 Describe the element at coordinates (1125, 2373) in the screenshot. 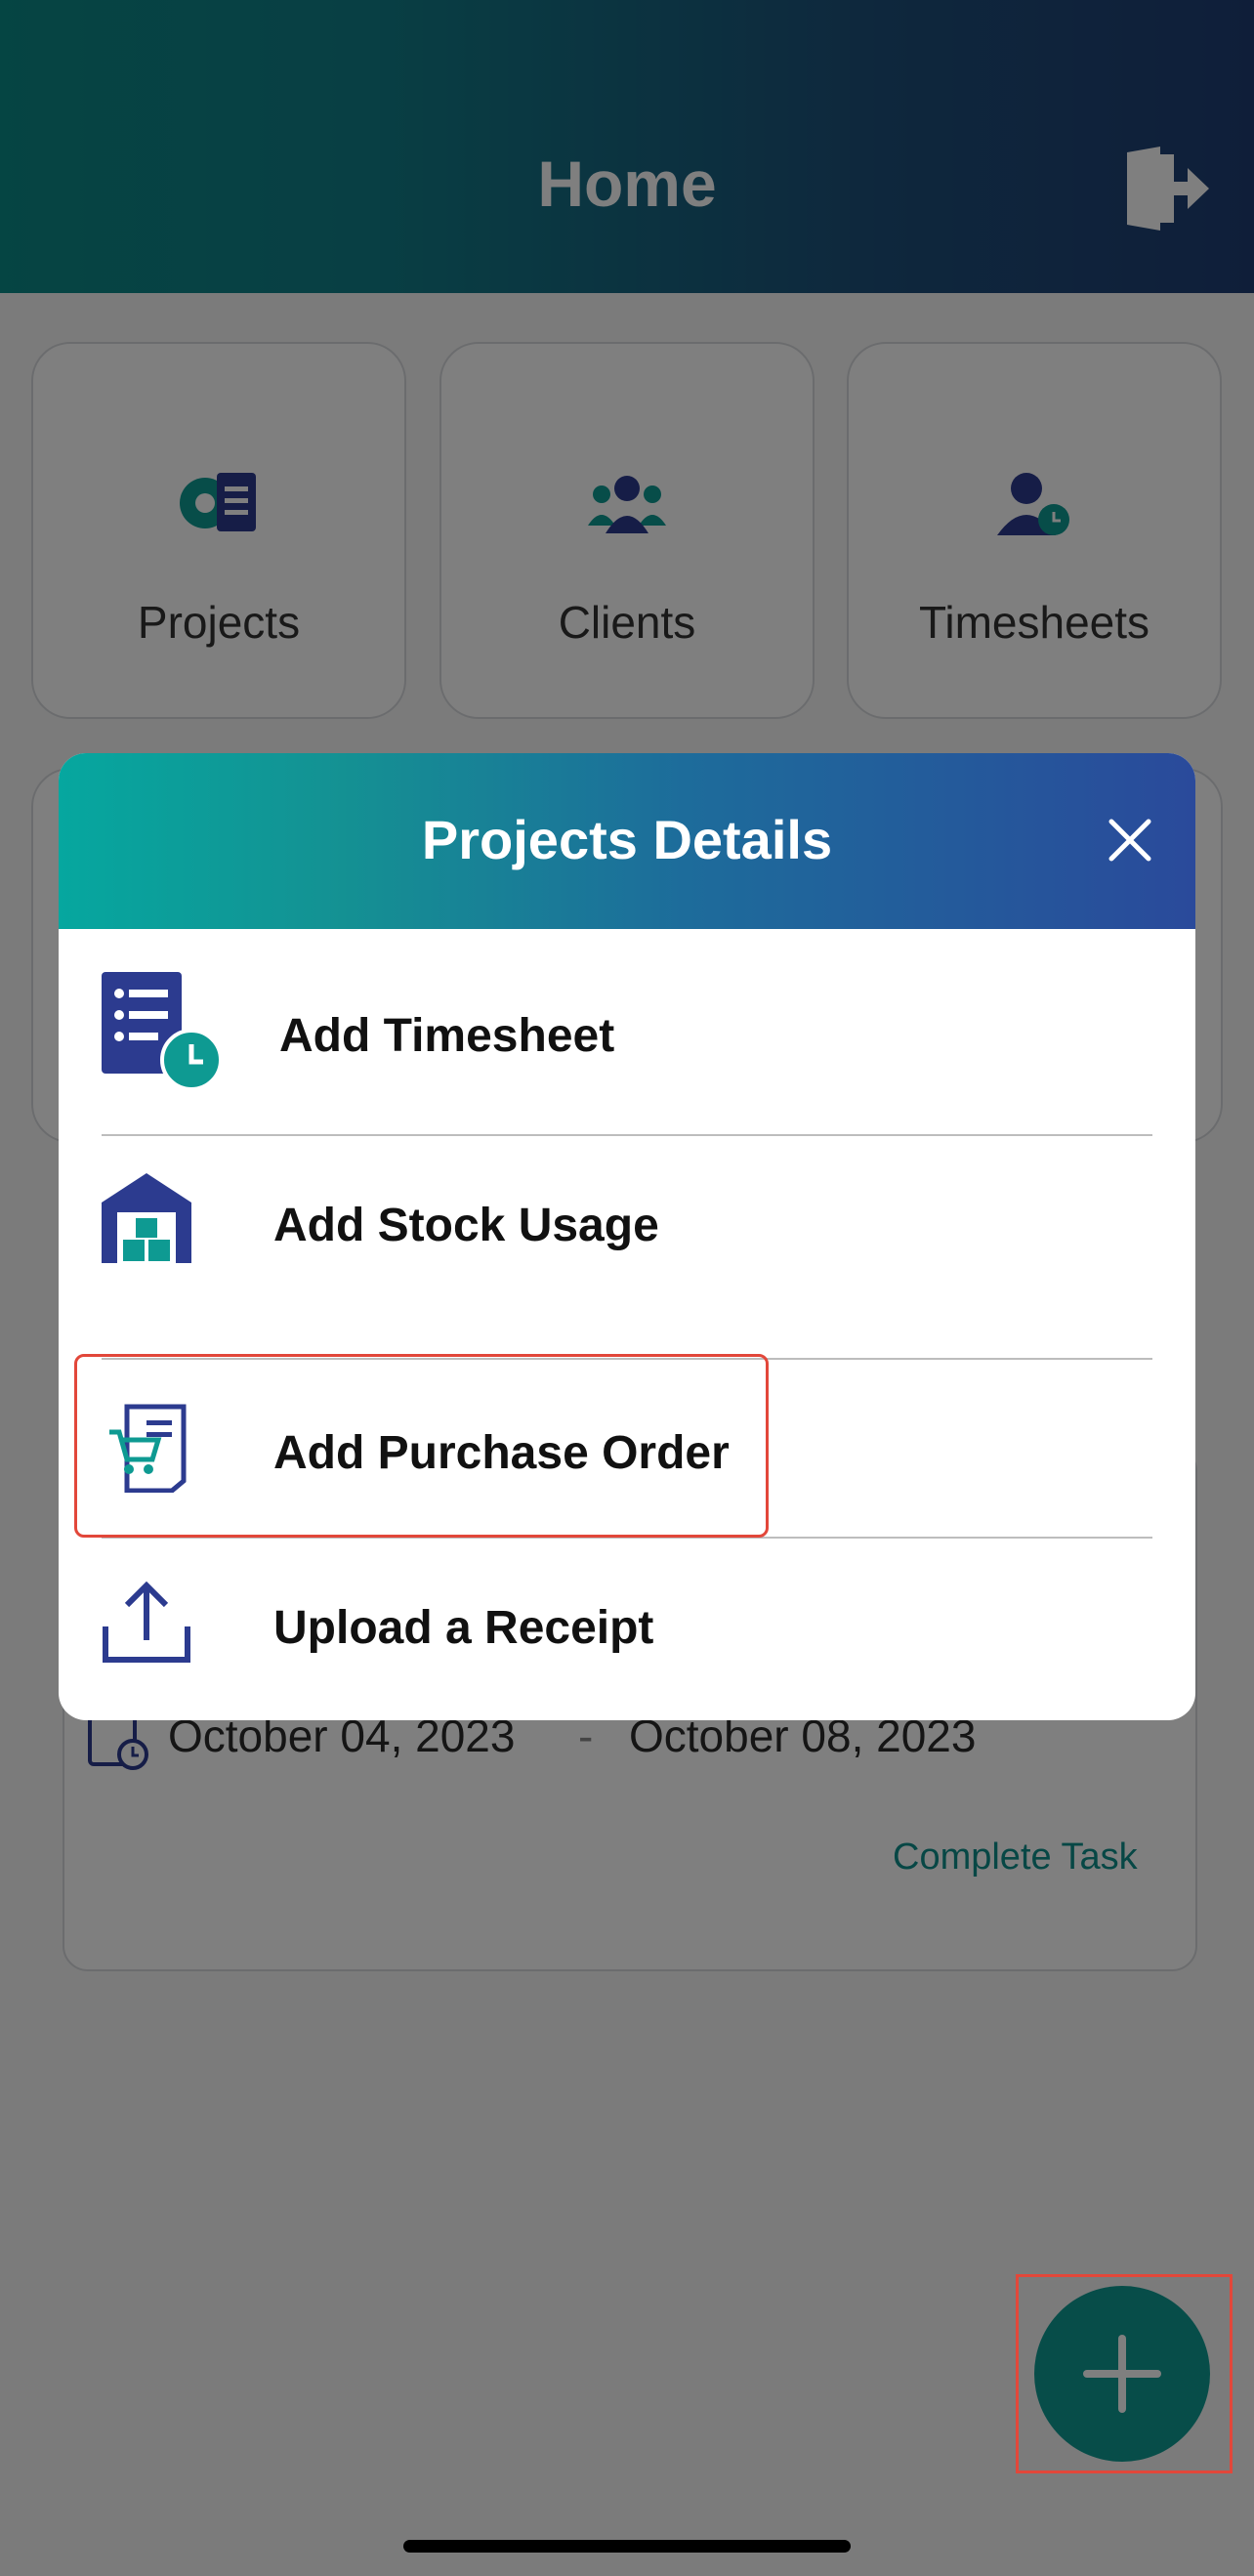

I see `fab-highlight-box` at that location.